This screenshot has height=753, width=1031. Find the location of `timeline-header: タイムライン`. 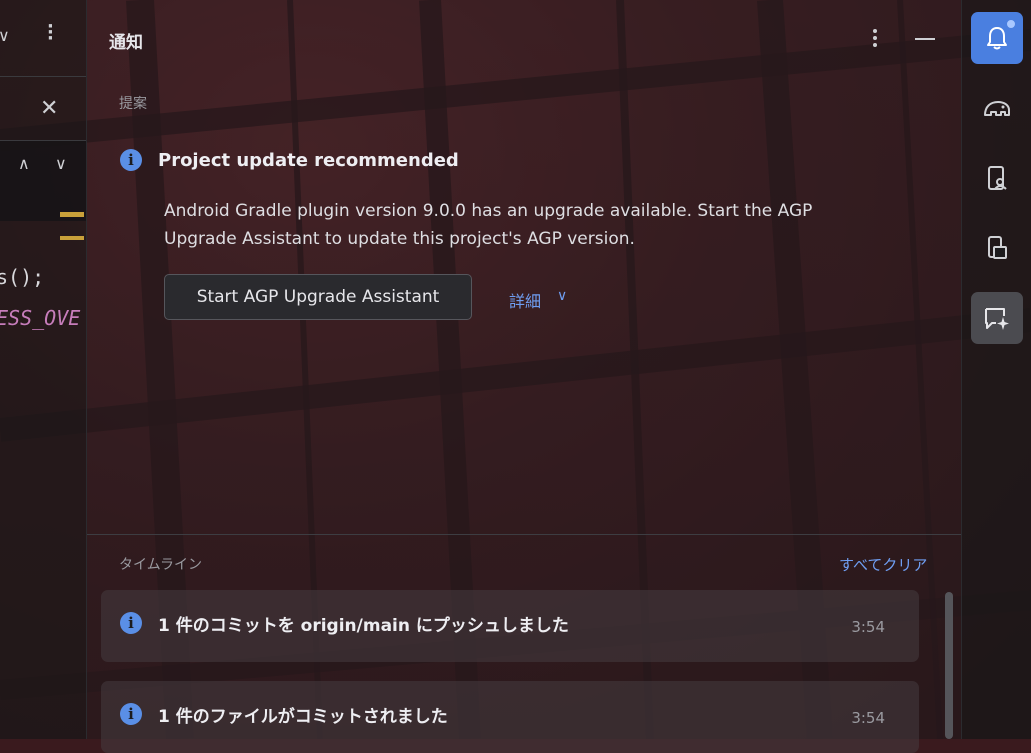

timeline-header: タイムライン is located at coordinates (161, 565).